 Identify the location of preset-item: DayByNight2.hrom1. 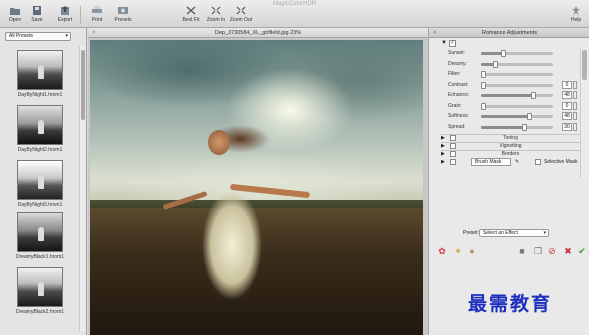
(40, 129).